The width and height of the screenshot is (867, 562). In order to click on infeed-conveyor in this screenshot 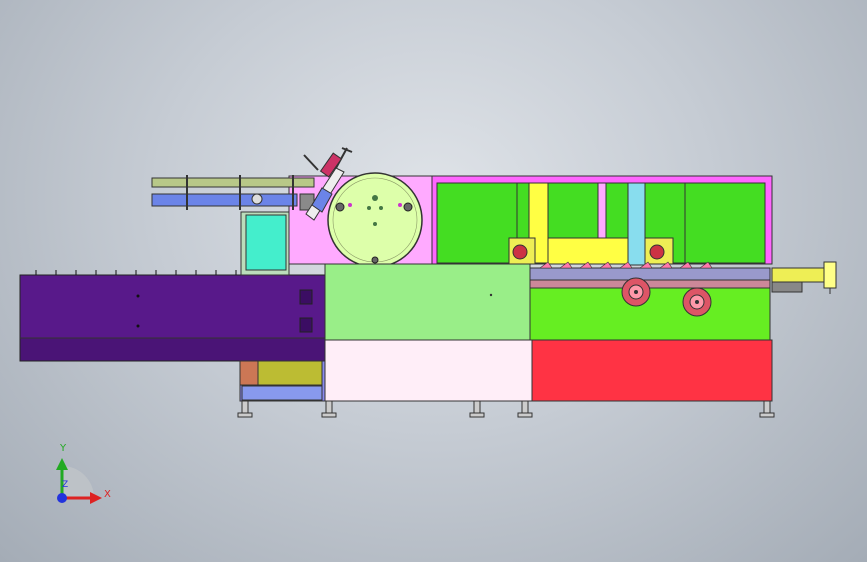, I will do `click(172, 316)`.